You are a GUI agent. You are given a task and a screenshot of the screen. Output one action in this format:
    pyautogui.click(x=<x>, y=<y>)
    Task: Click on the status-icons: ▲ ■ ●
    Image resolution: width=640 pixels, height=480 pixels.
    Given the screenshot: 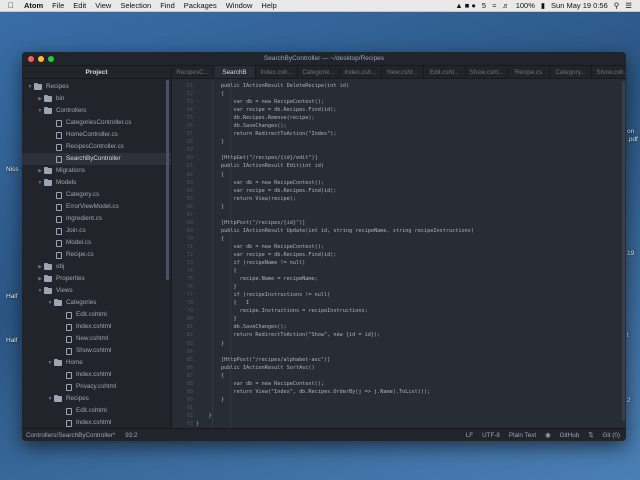 What is the action you would take?
    pyautogui.click(x=465, y=5)
    